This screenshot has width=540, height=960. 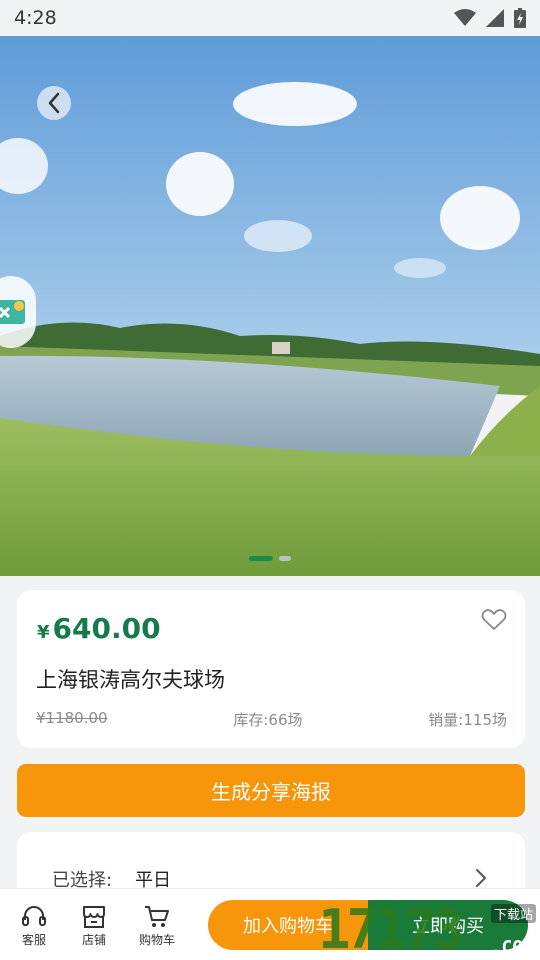 I want to click on cart-button: 购物车, so click(x=157, y=926).